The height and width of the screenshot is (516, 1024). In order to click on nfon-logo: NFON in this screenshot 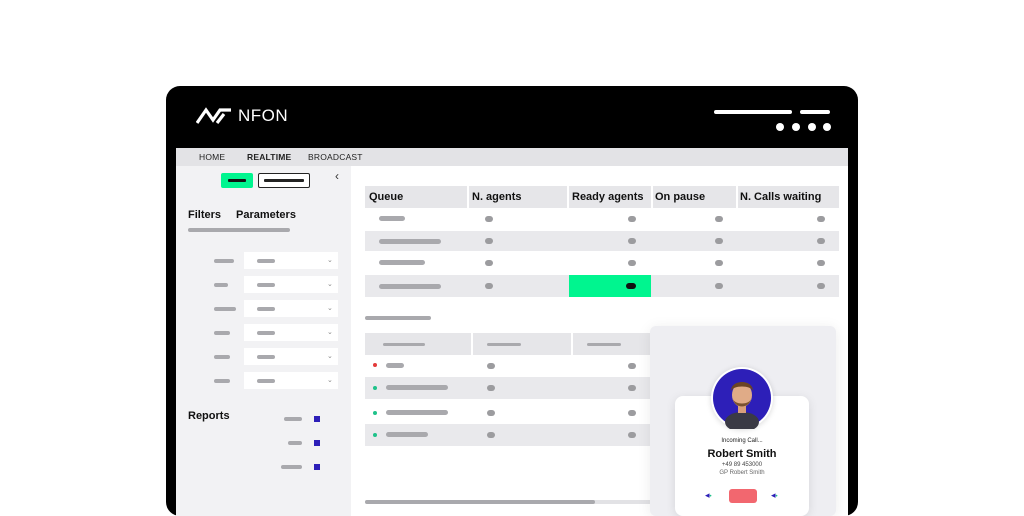, I will do `click(242, 116)`.